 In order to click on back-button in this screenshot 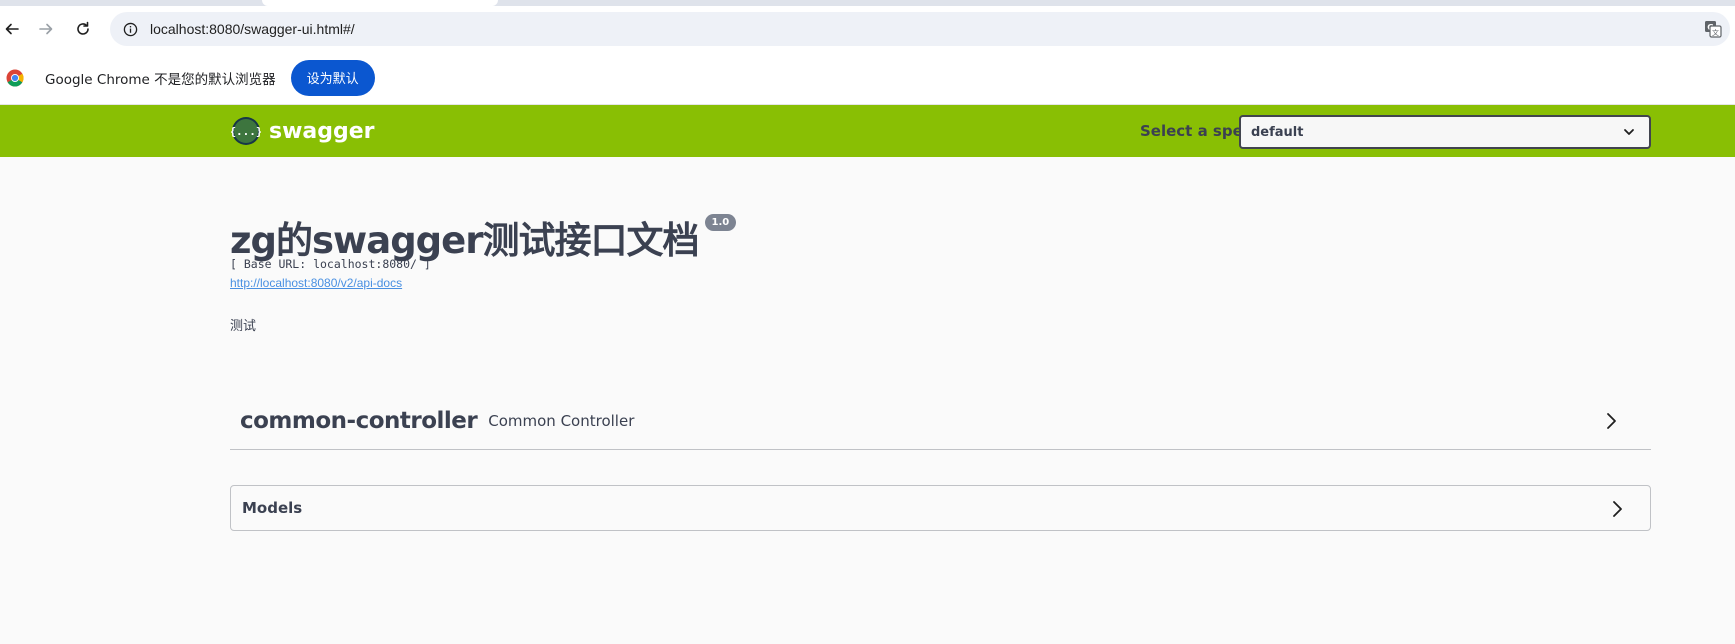, I will do `click(12, 29)`.